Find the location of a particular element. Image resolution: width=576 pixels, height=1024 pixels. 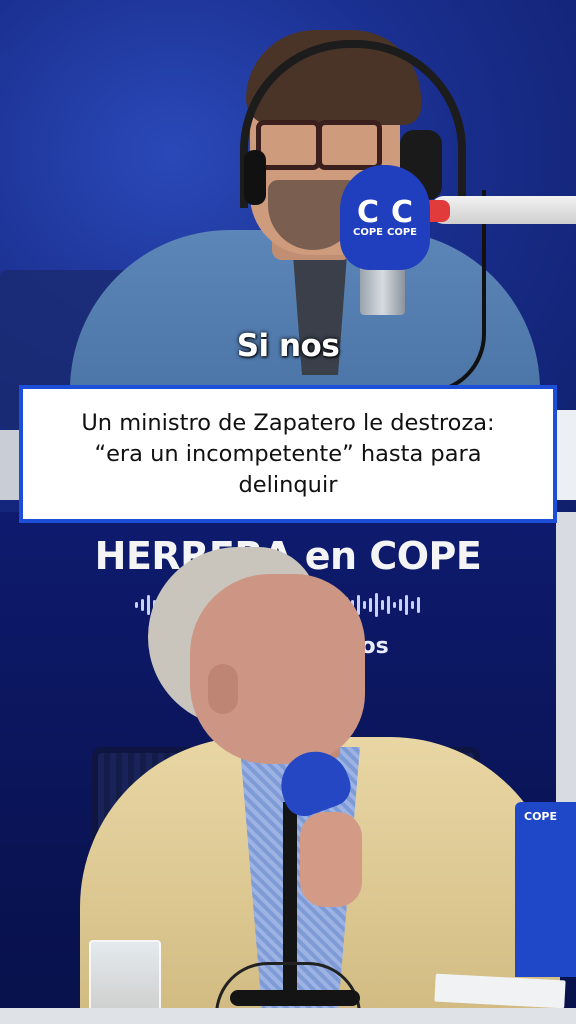

laptop-screen is located at coordinates (545, 889).